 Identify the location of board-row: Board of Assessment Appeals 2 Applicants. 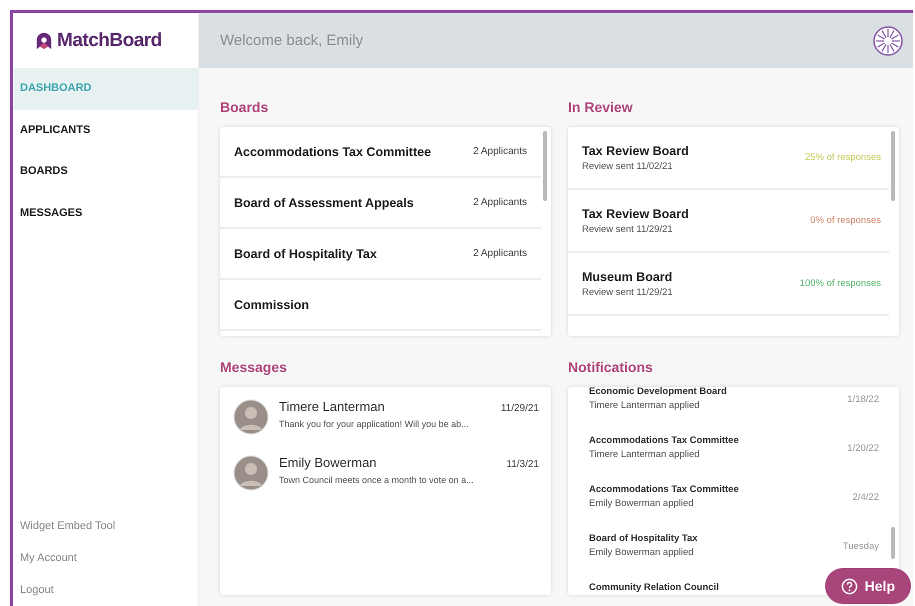
(380, 203).